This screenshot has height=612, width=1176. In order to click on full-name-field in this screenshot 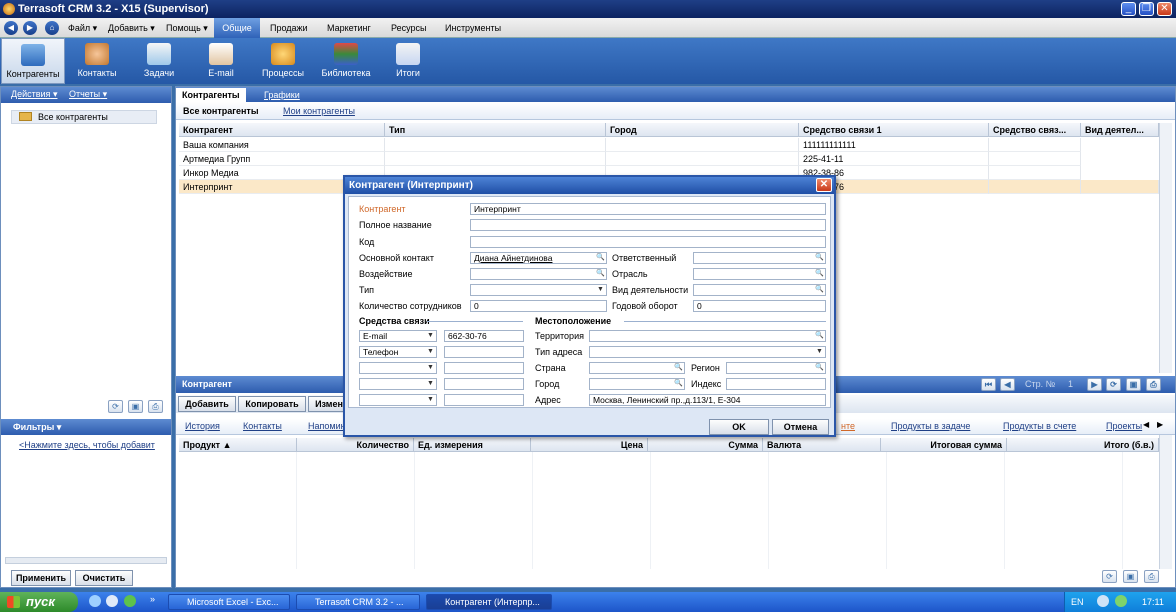, I will do `click(648, 225)`.